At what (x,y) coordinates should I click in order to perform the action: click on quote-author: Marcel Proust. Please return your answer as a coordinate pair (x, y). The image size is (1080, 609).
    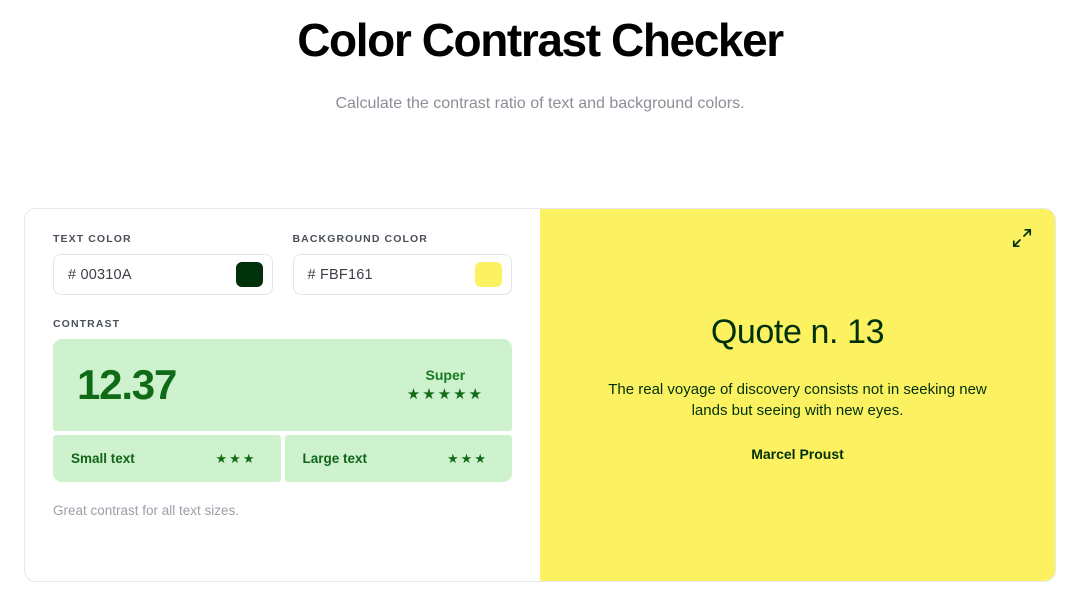
    Looking at the image, I should click on (797, 453).